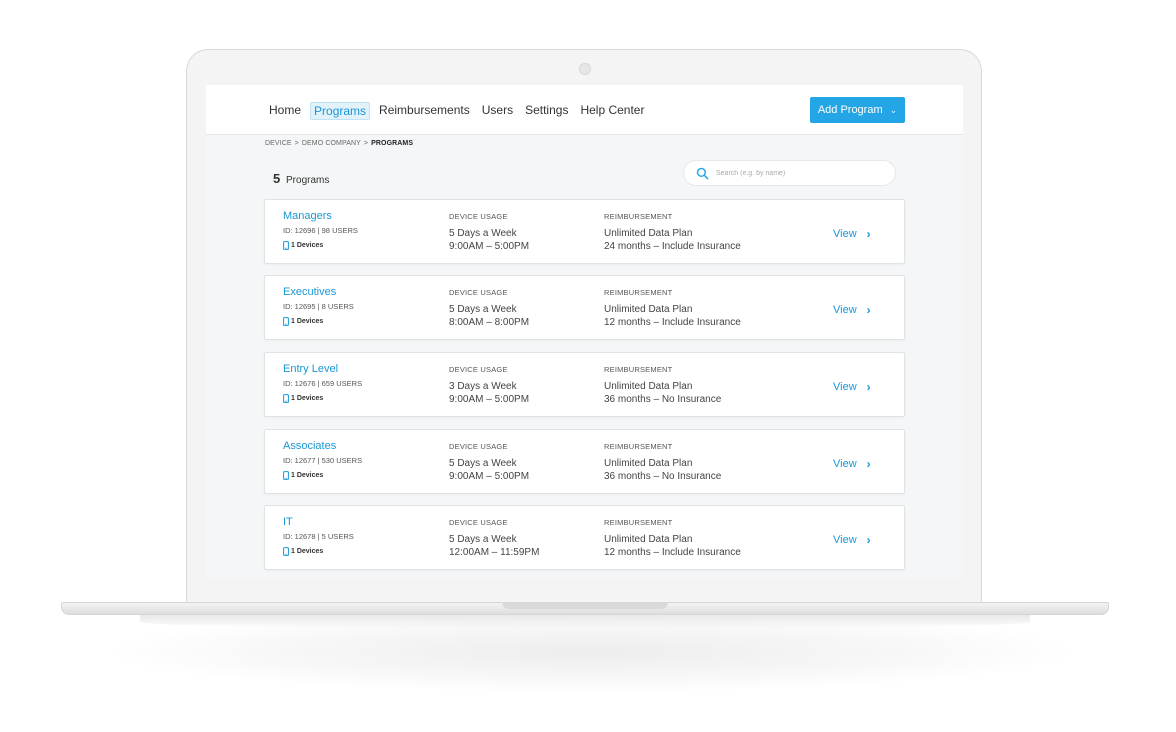 This screenshot has width=1176, height=732. What do you see at coordinates (392, 143) in the screenshot?
I see `breadcrumb-programs: PROGRAMS` at bounding box center [392, 143].